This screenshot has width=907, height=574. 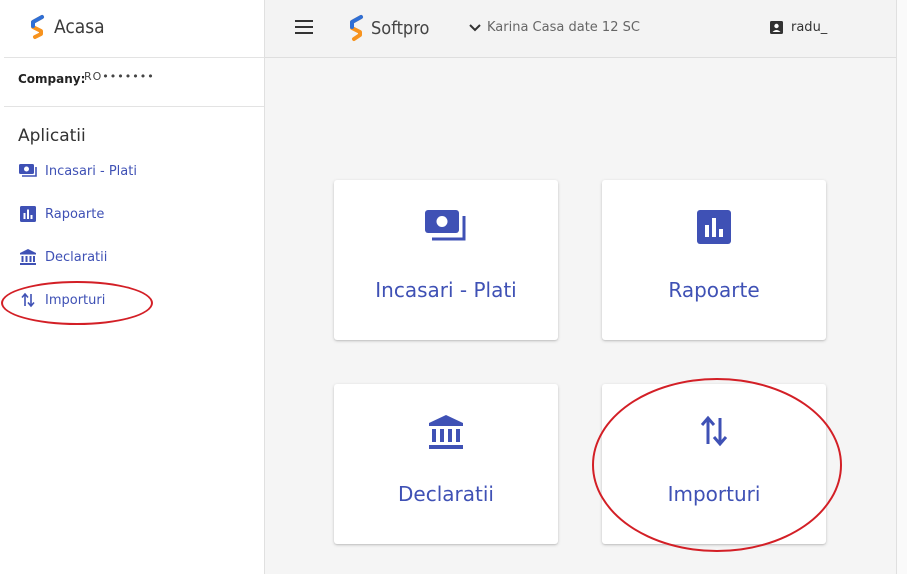 I want to click on card-label: Importuri, so click(x=714, y=494).